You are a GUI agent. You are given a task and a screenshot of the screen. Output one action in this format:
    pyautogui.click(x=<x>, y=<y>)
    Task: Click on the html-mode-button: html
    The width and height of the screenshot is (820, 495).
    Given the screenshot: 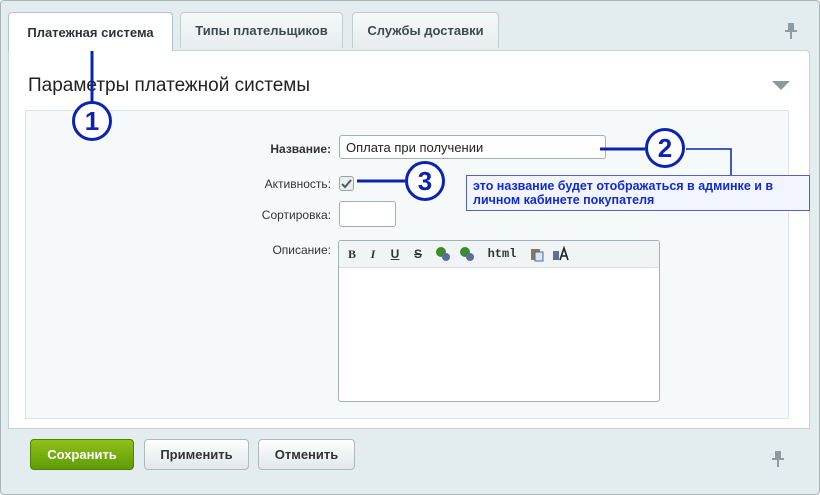 What is the action you would take?
    pyautogui.click(x=502, y=254)
    